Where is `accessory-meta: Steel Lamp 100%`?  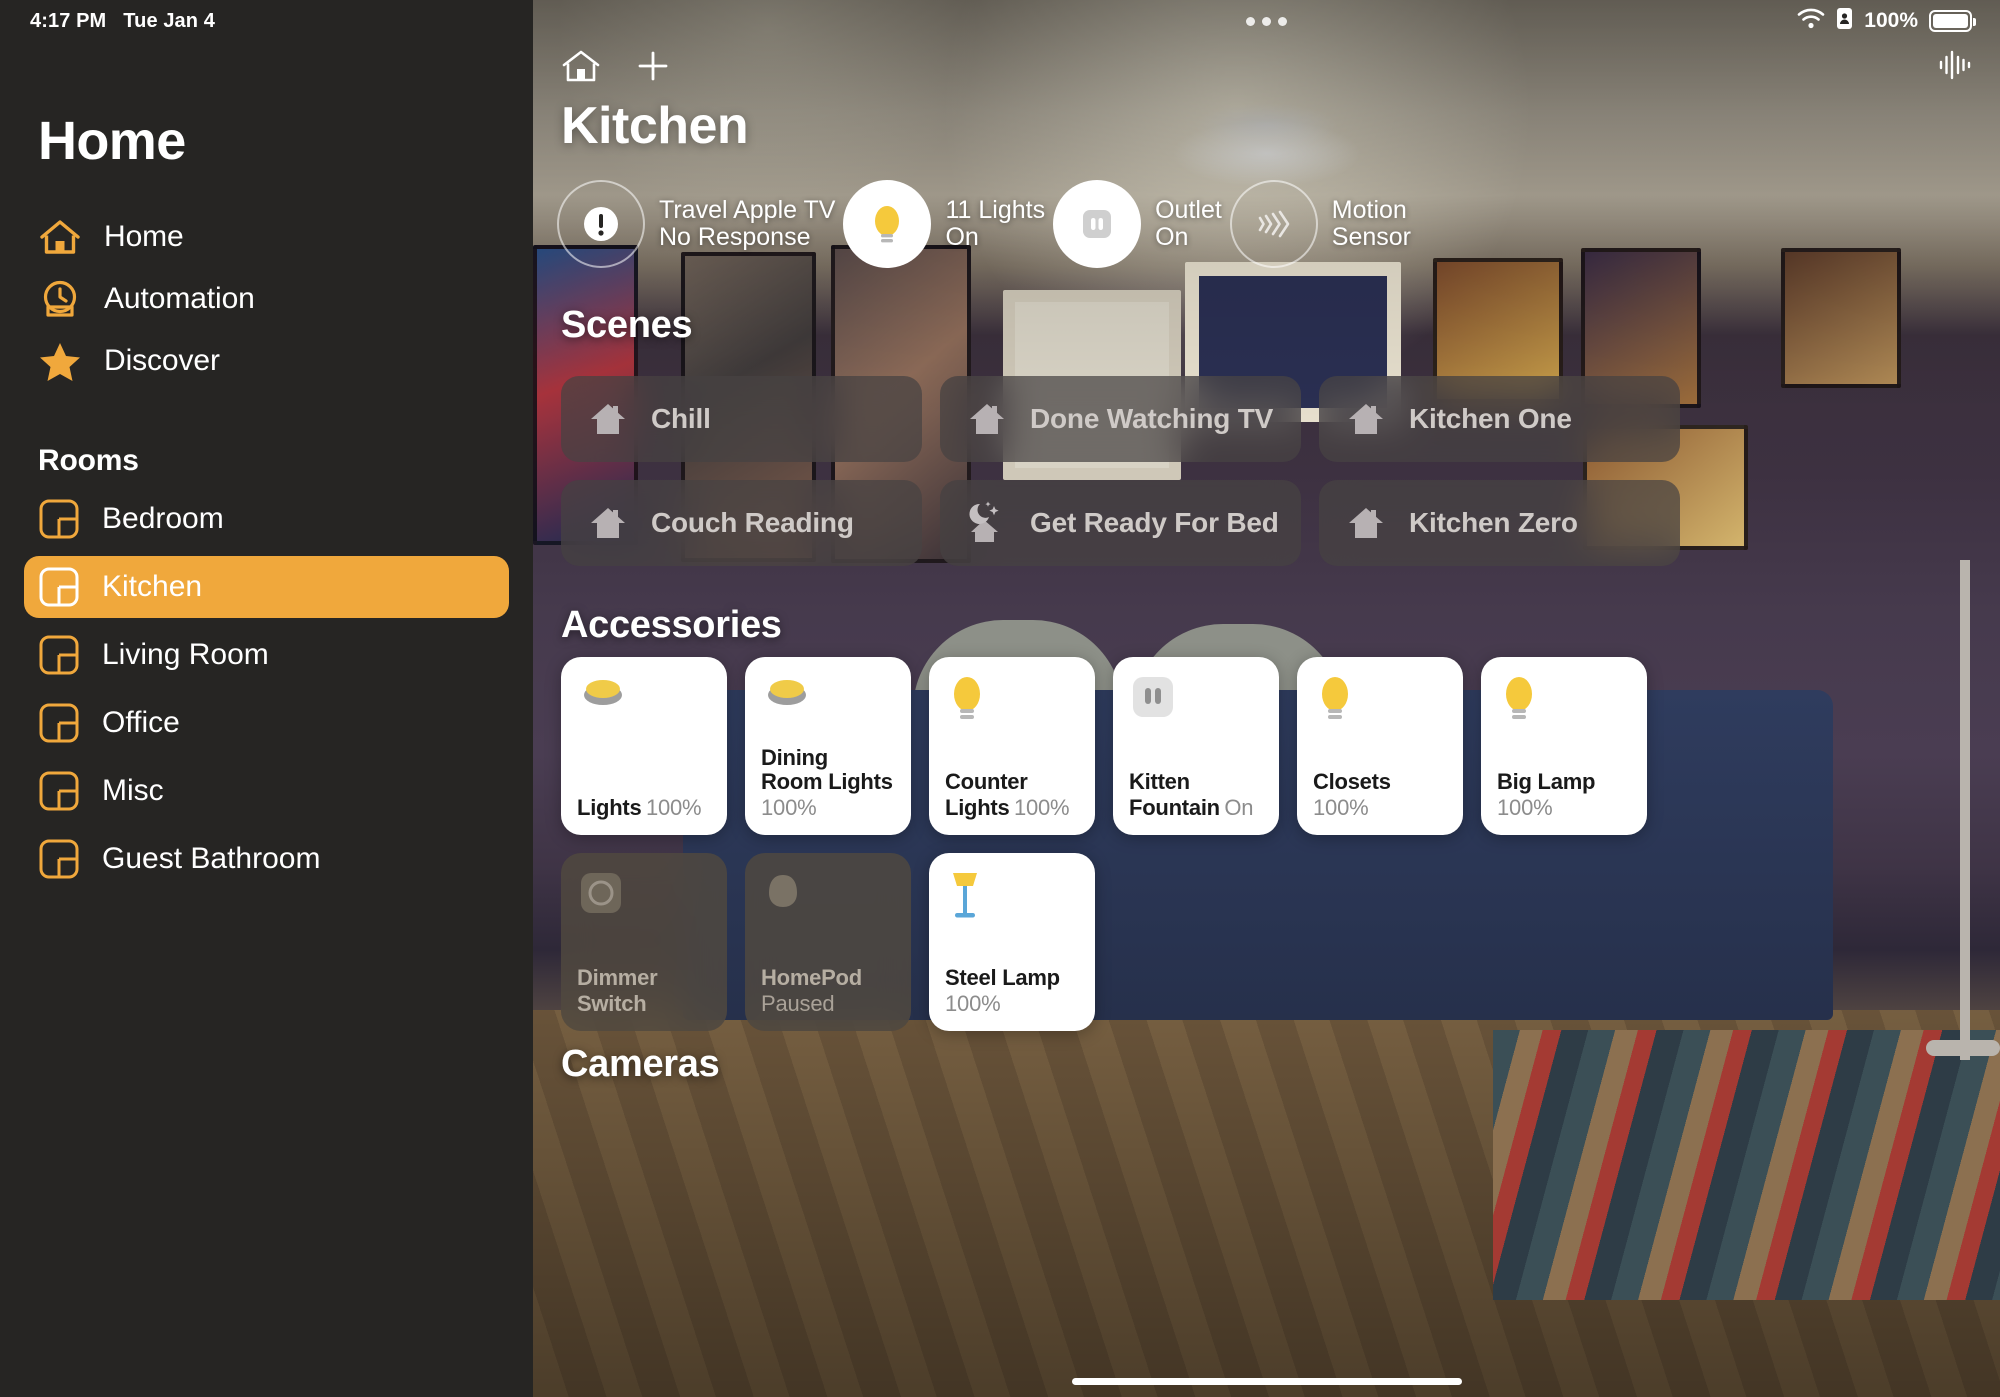 accessory-meta: Steel Lamp 100% is located at coordinates (1012, 991).